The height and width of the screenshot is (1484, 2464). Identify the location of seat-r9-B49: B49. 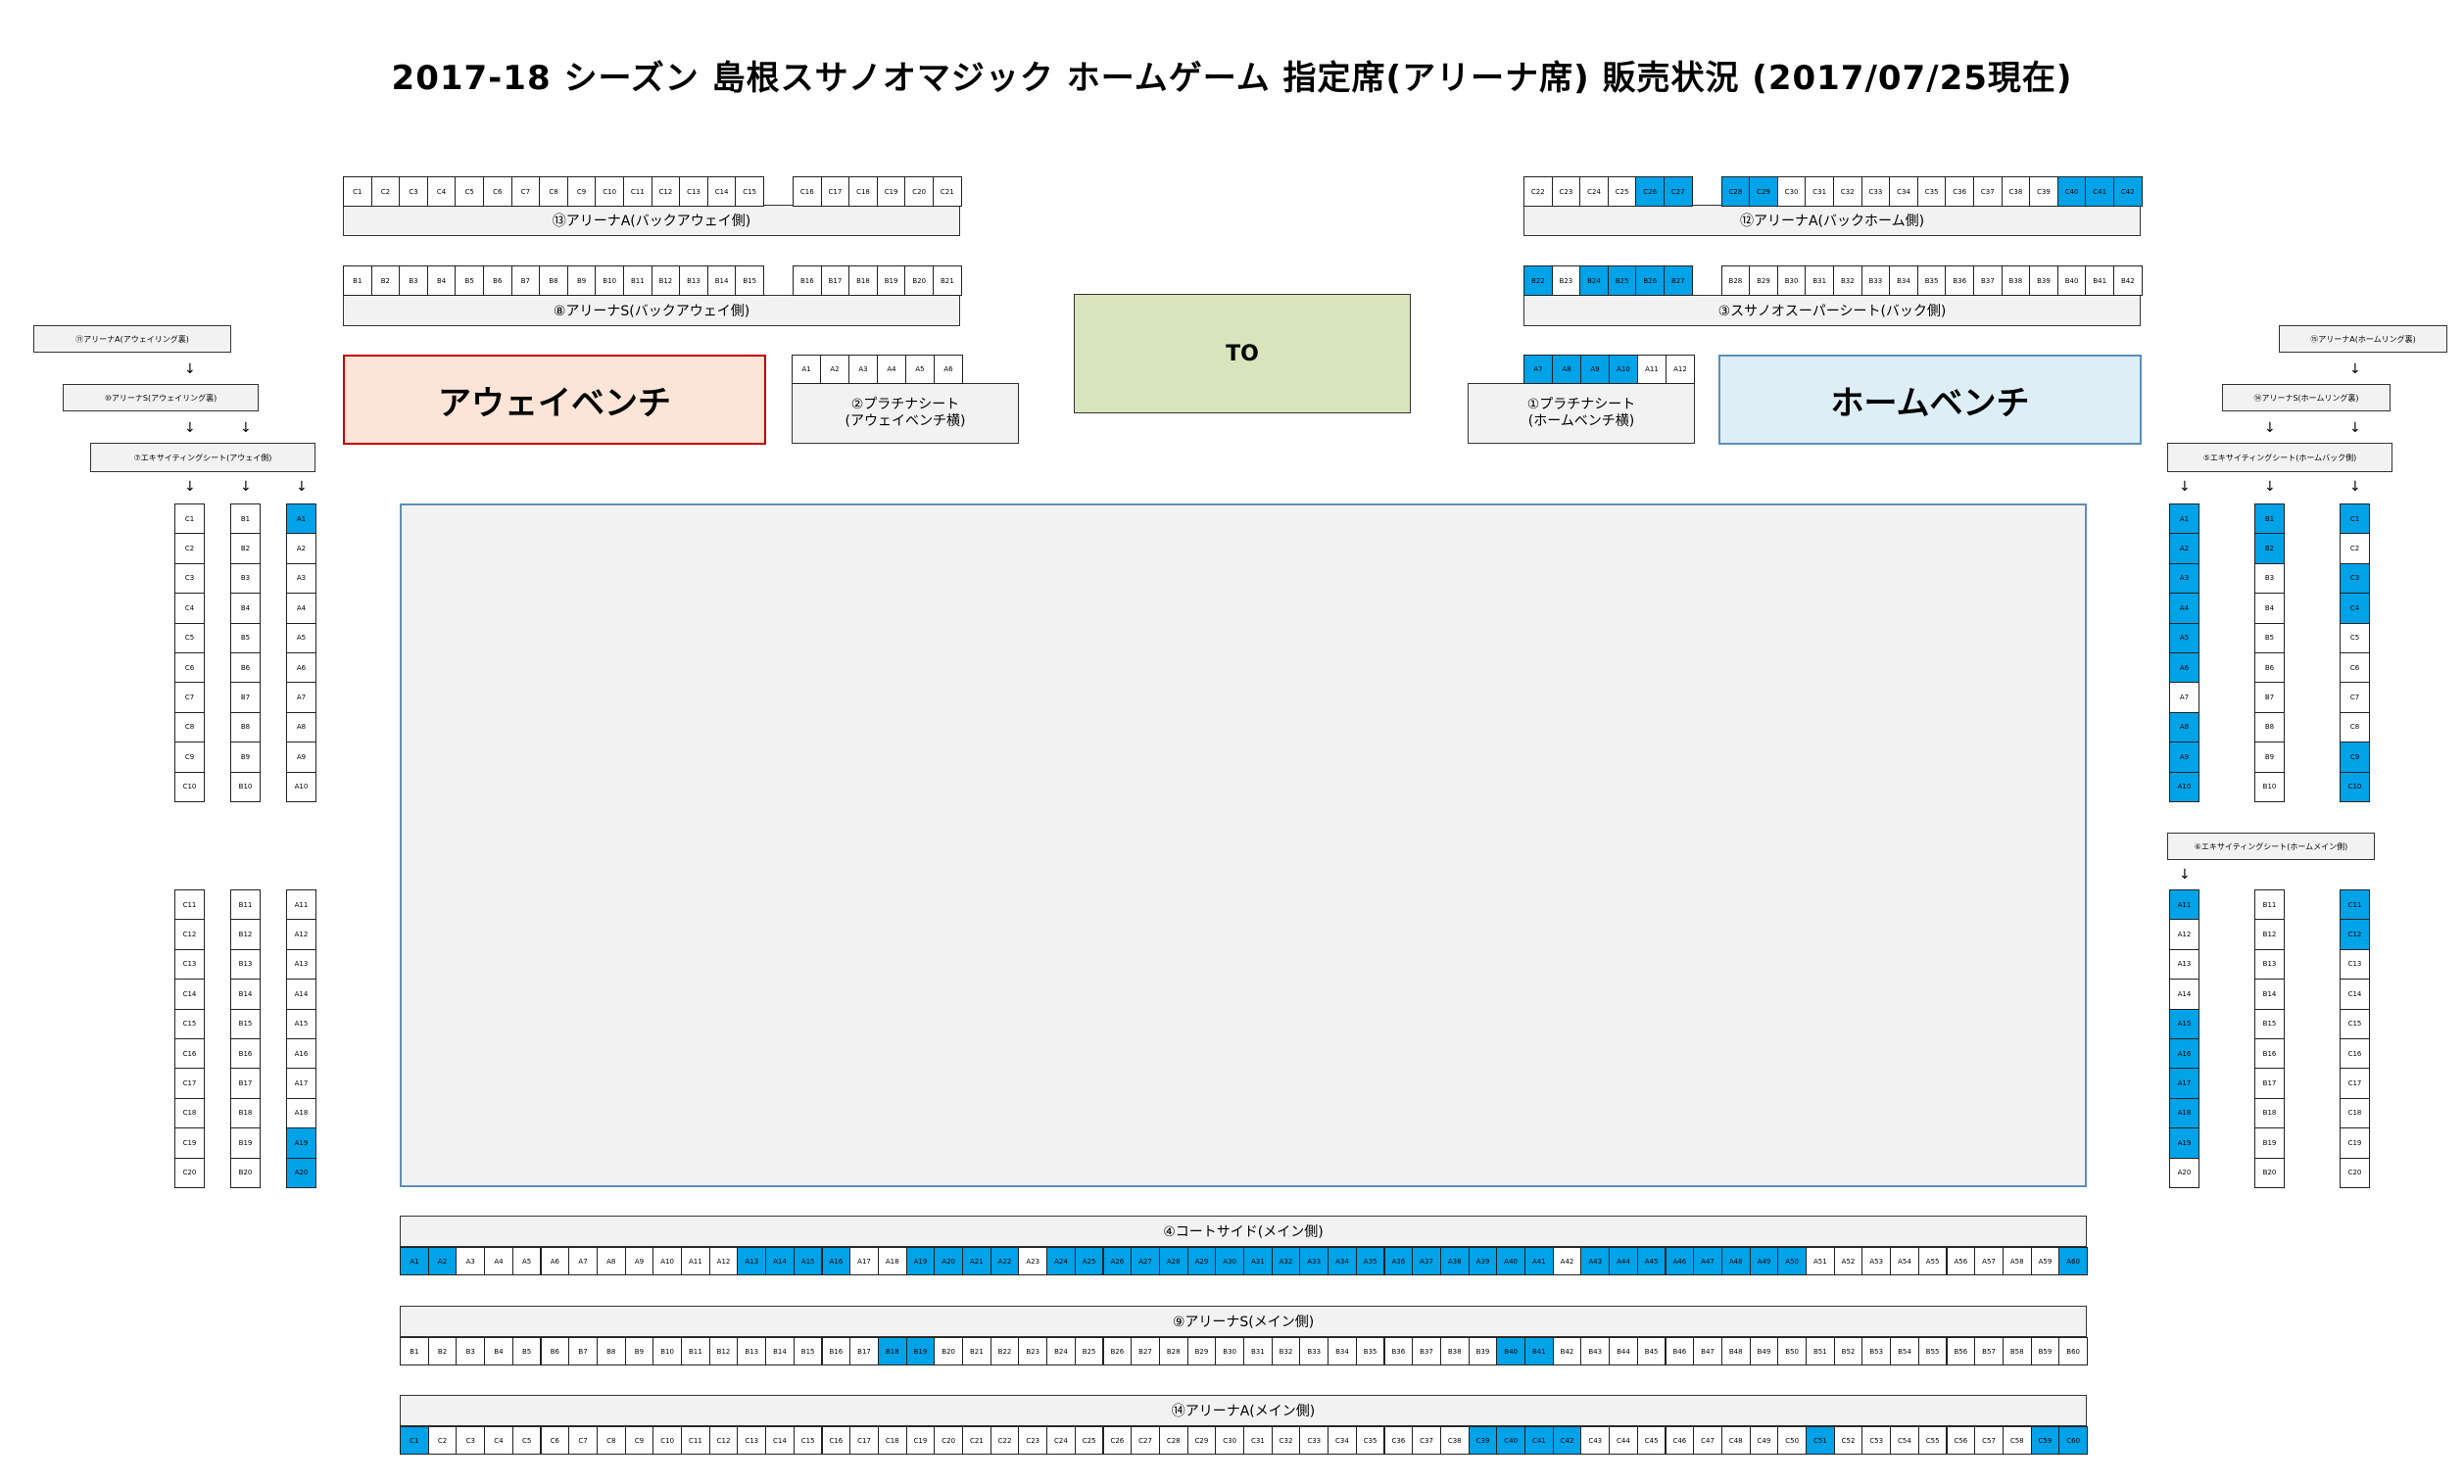
(1764, 1351).